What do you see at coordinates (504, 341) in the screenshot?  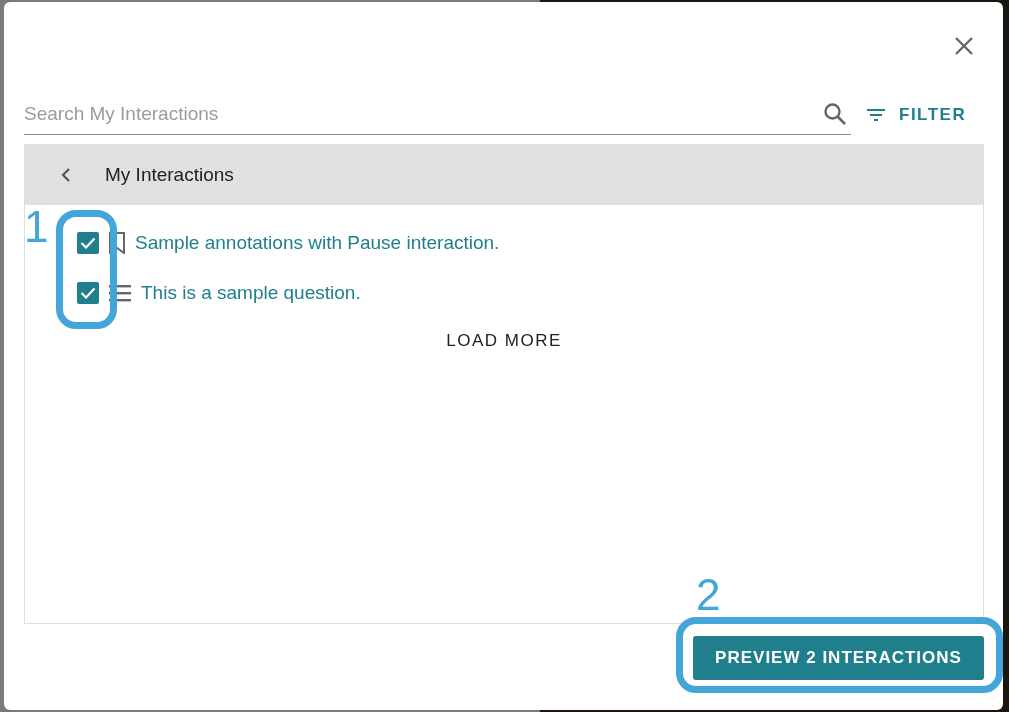 I see `load-more-button: LOAD MORE` at bounding box center [504, 341].